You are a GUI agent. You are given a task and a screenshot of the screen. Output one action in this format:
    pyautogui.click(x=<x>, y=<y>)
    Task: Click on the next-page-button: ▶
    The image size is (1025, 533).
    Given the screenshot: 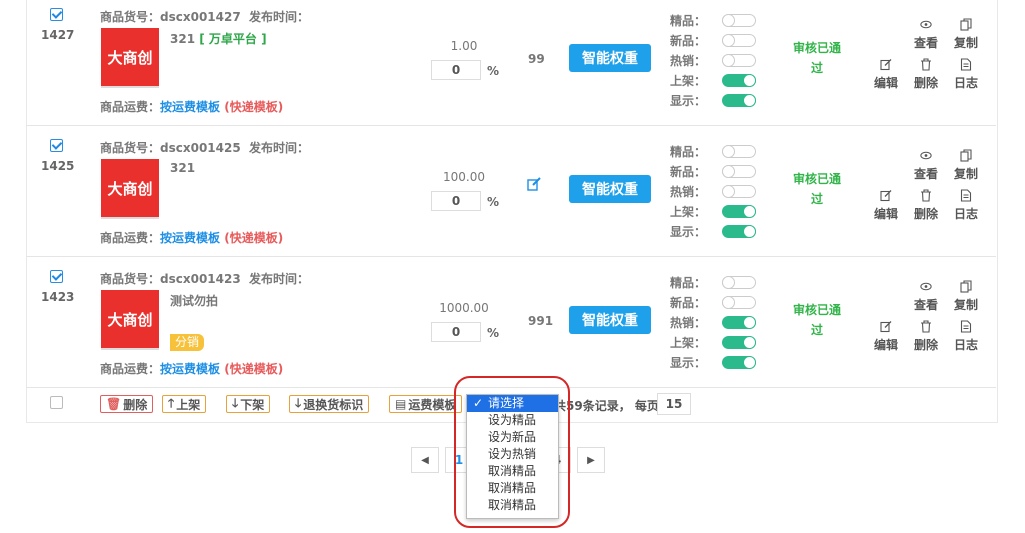 What is the action you would take?
    pyautogui.click(x=591, y=460)
    